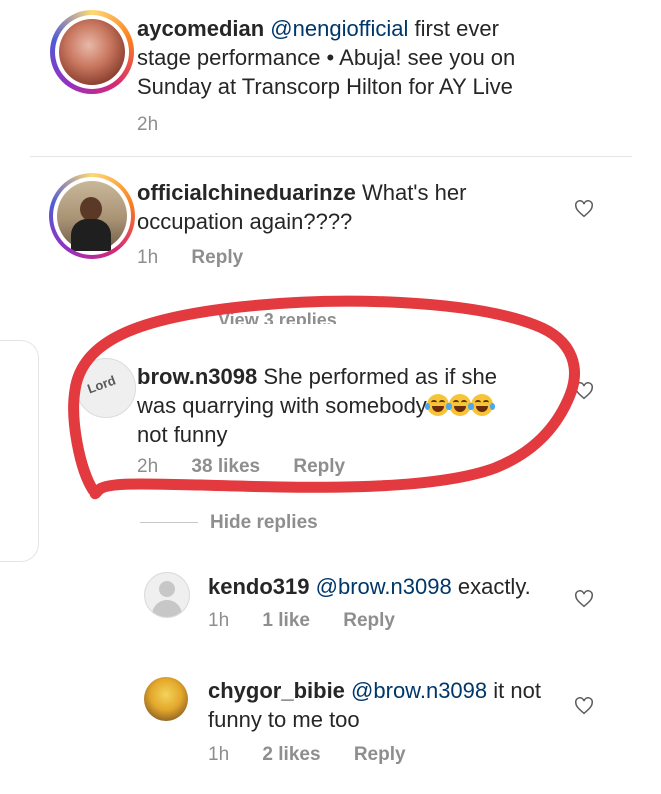  What do you see at coordinates (219, 754) in the screenshot?
I see `reply-2-time: 1h` at bounding box center [219, 754].